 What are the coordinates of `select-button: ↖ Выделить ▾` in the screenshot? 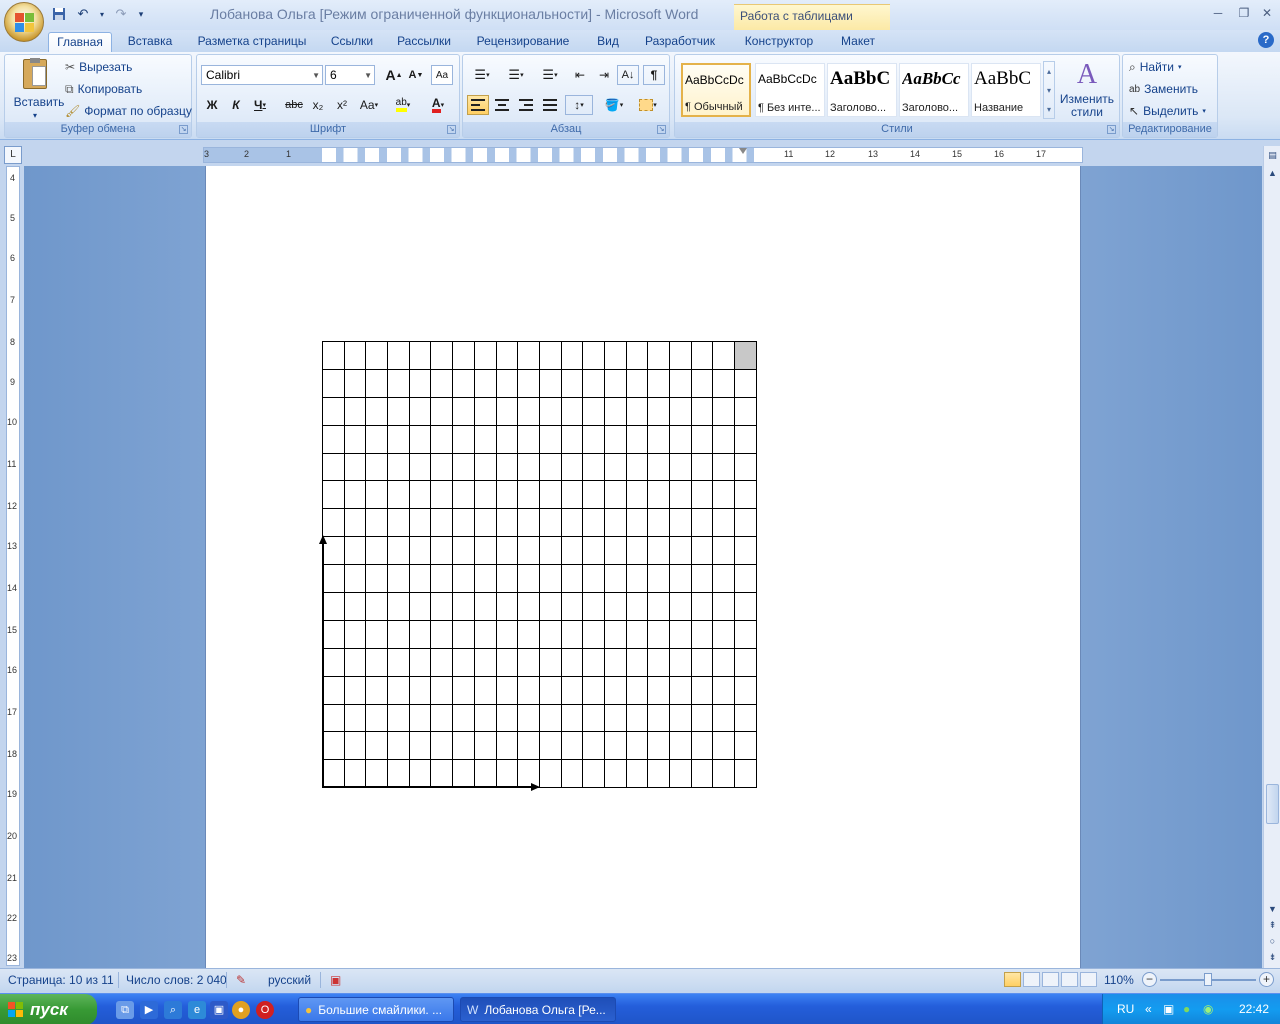 It's located at (1167, 111).